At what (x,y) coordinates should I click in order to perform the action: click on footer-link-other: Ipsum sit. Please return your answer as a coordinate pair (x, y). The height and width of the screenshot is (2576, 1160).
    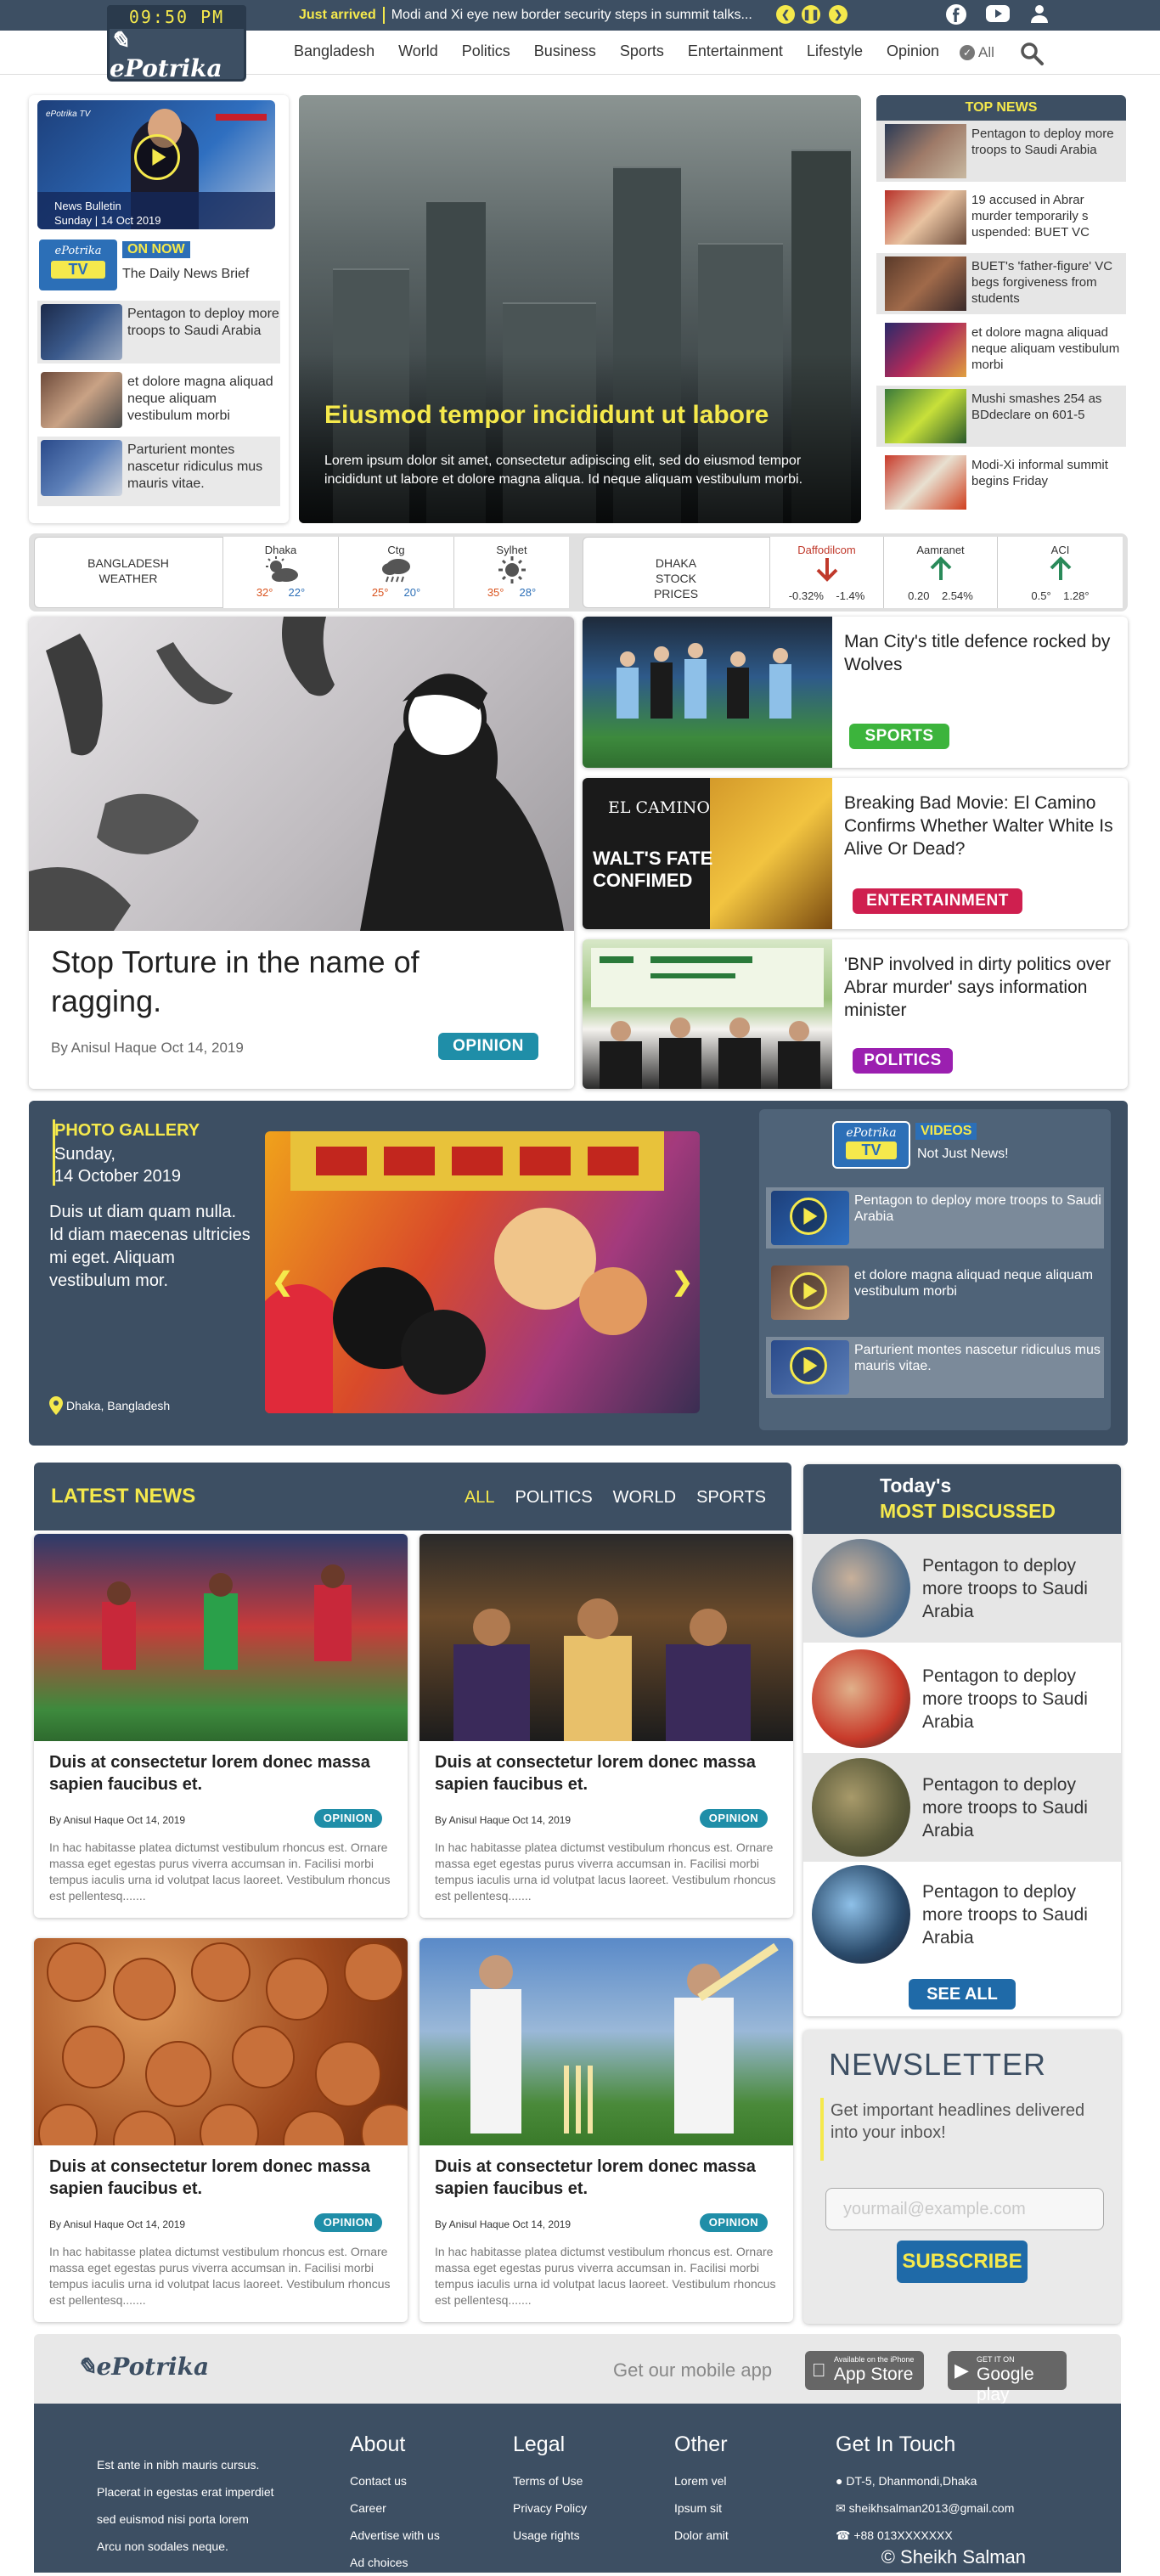
    Looking at the image, I should click on (701, 2508).